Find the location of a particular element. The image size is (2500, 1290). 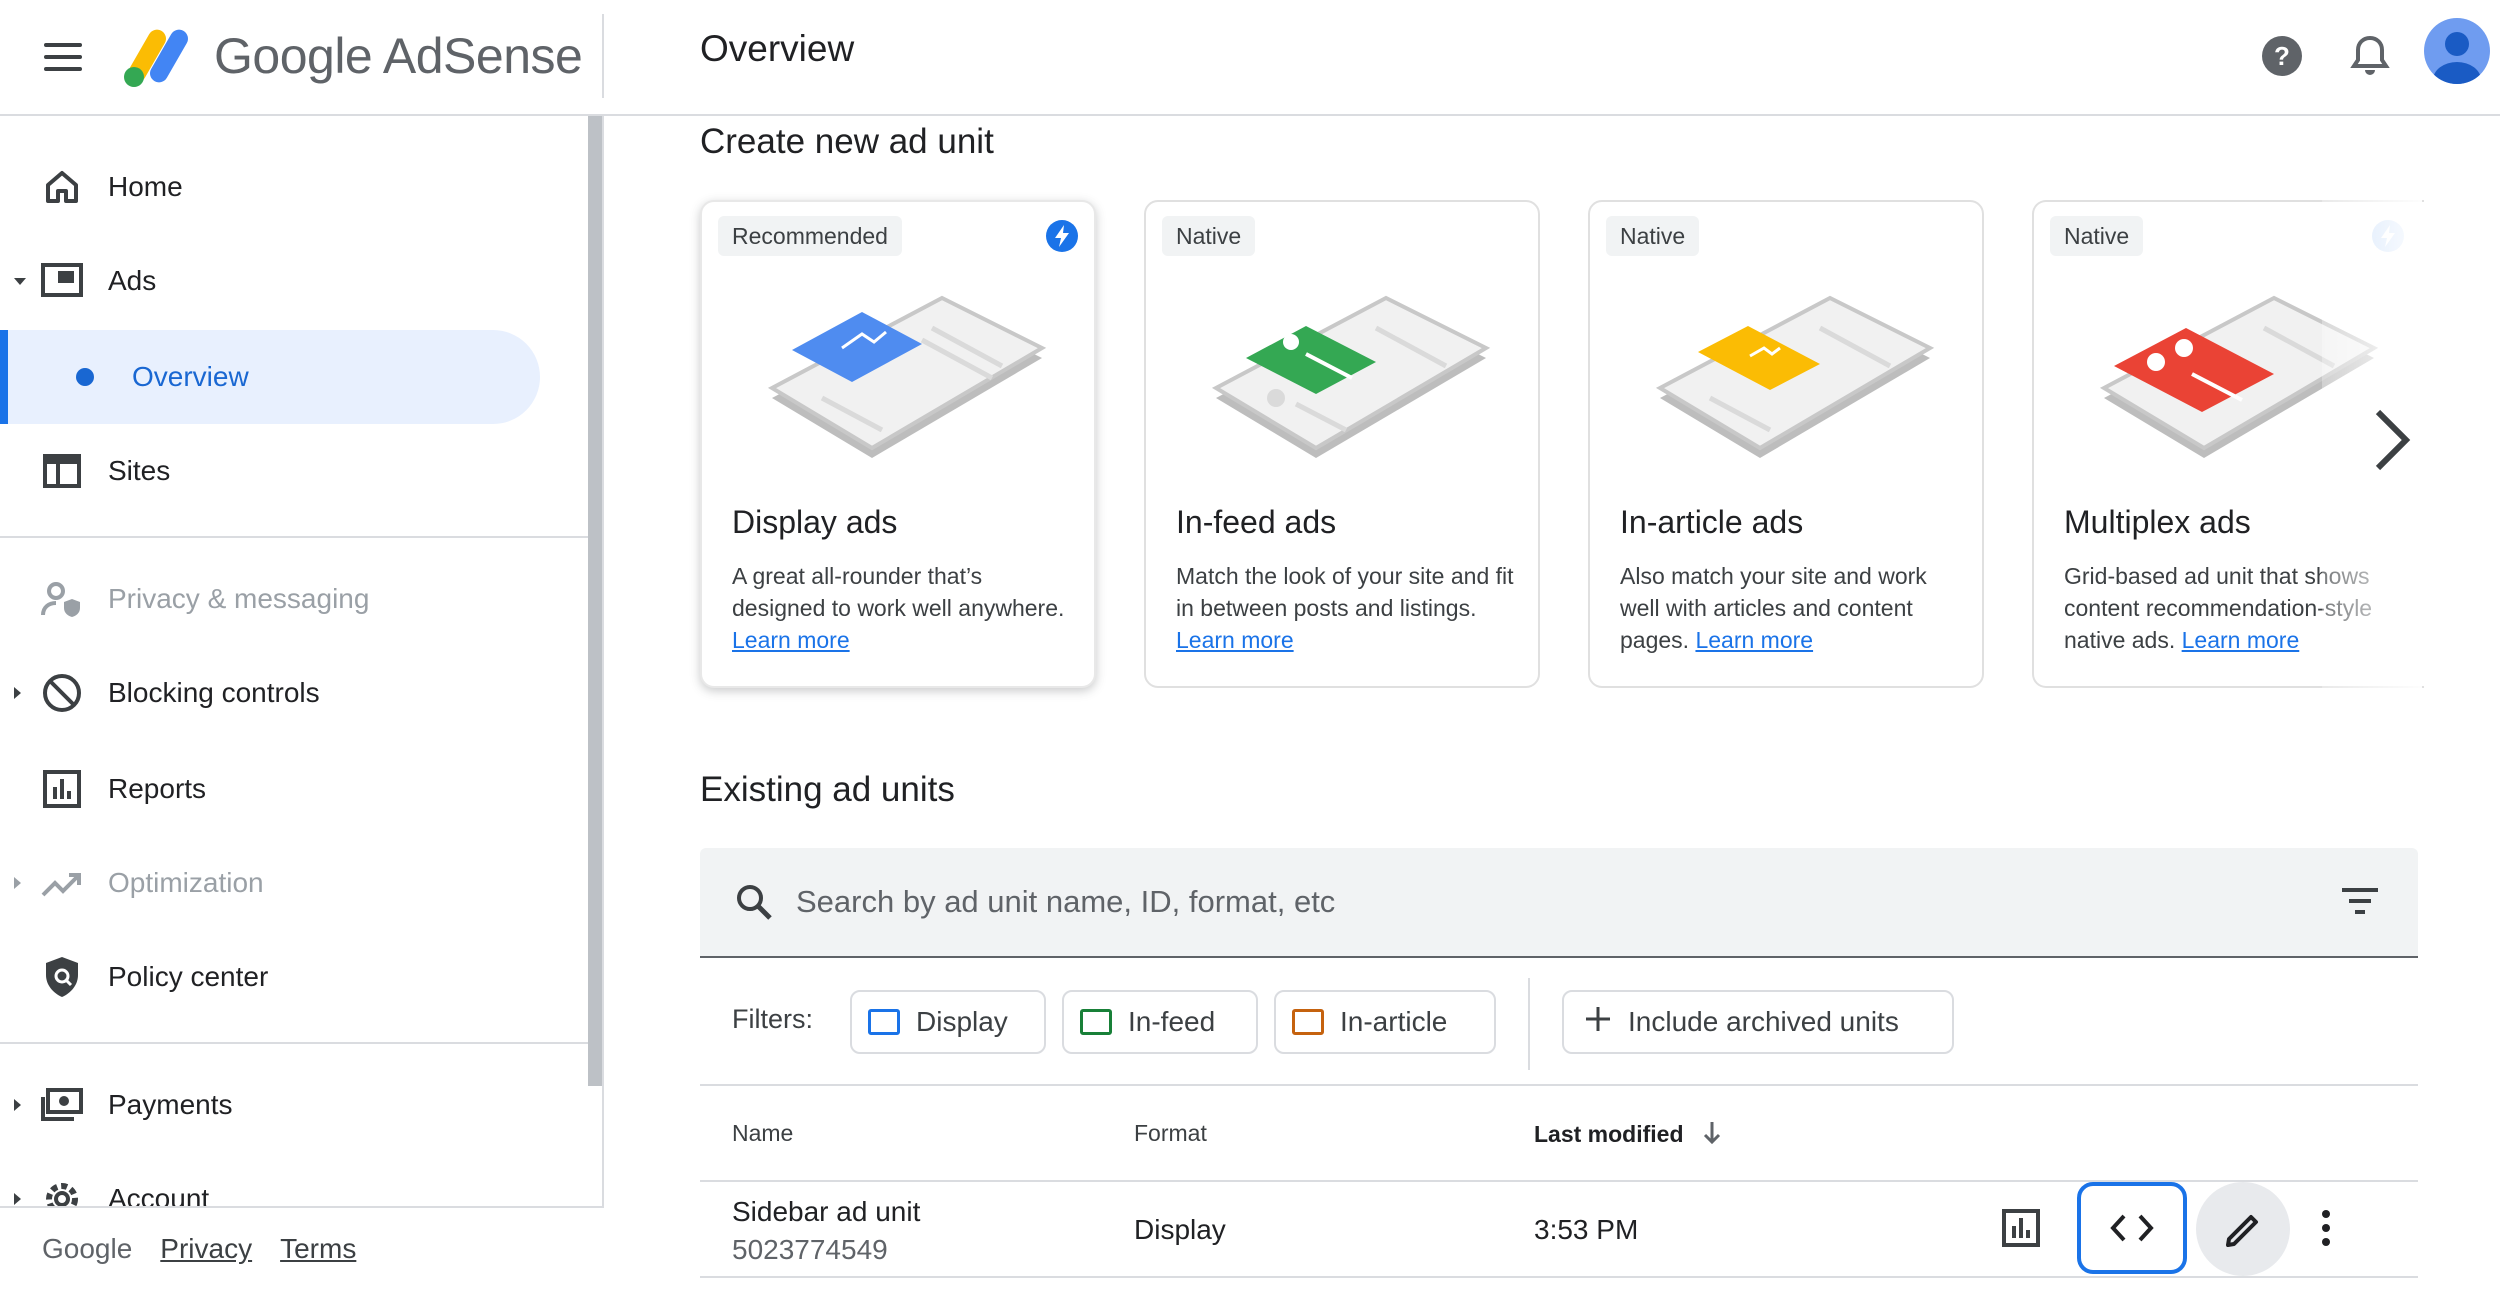

policy-icon is located at coordinates (62, 977).